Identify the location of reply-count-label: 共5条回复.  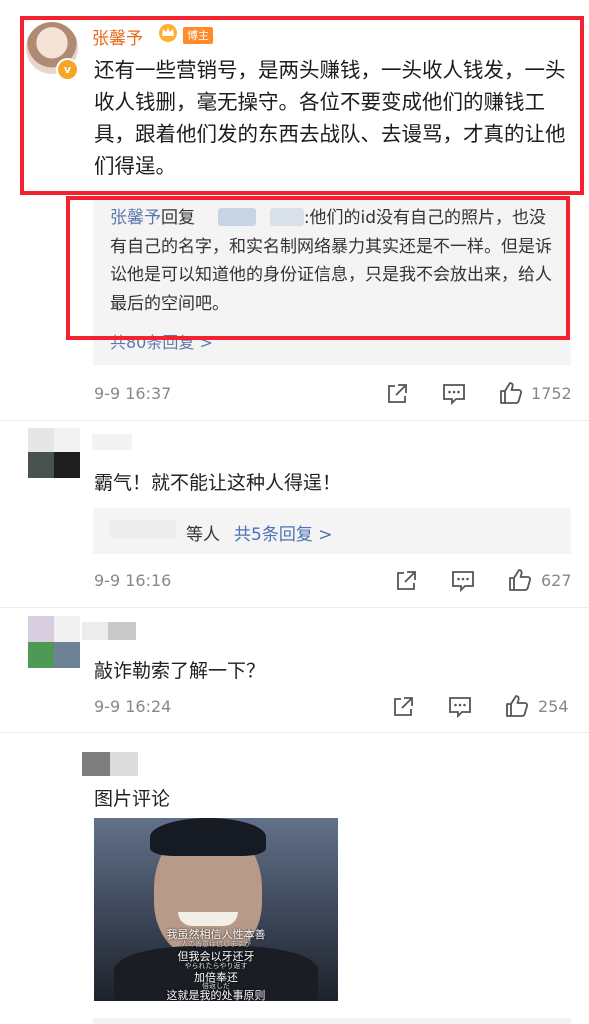
(273, 535).